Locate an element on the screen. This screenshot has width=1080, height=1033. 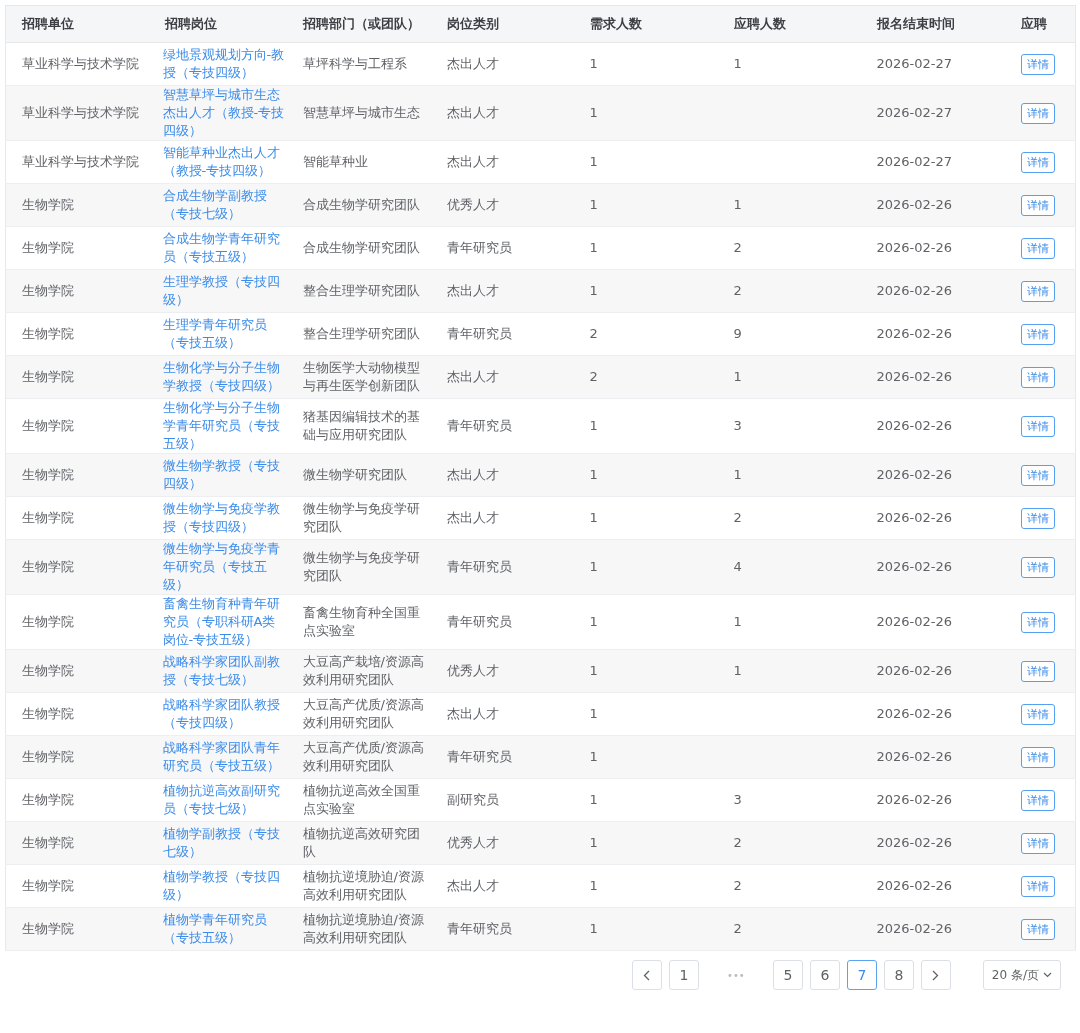
page-button: 5 is located at coordinates (787, 975).